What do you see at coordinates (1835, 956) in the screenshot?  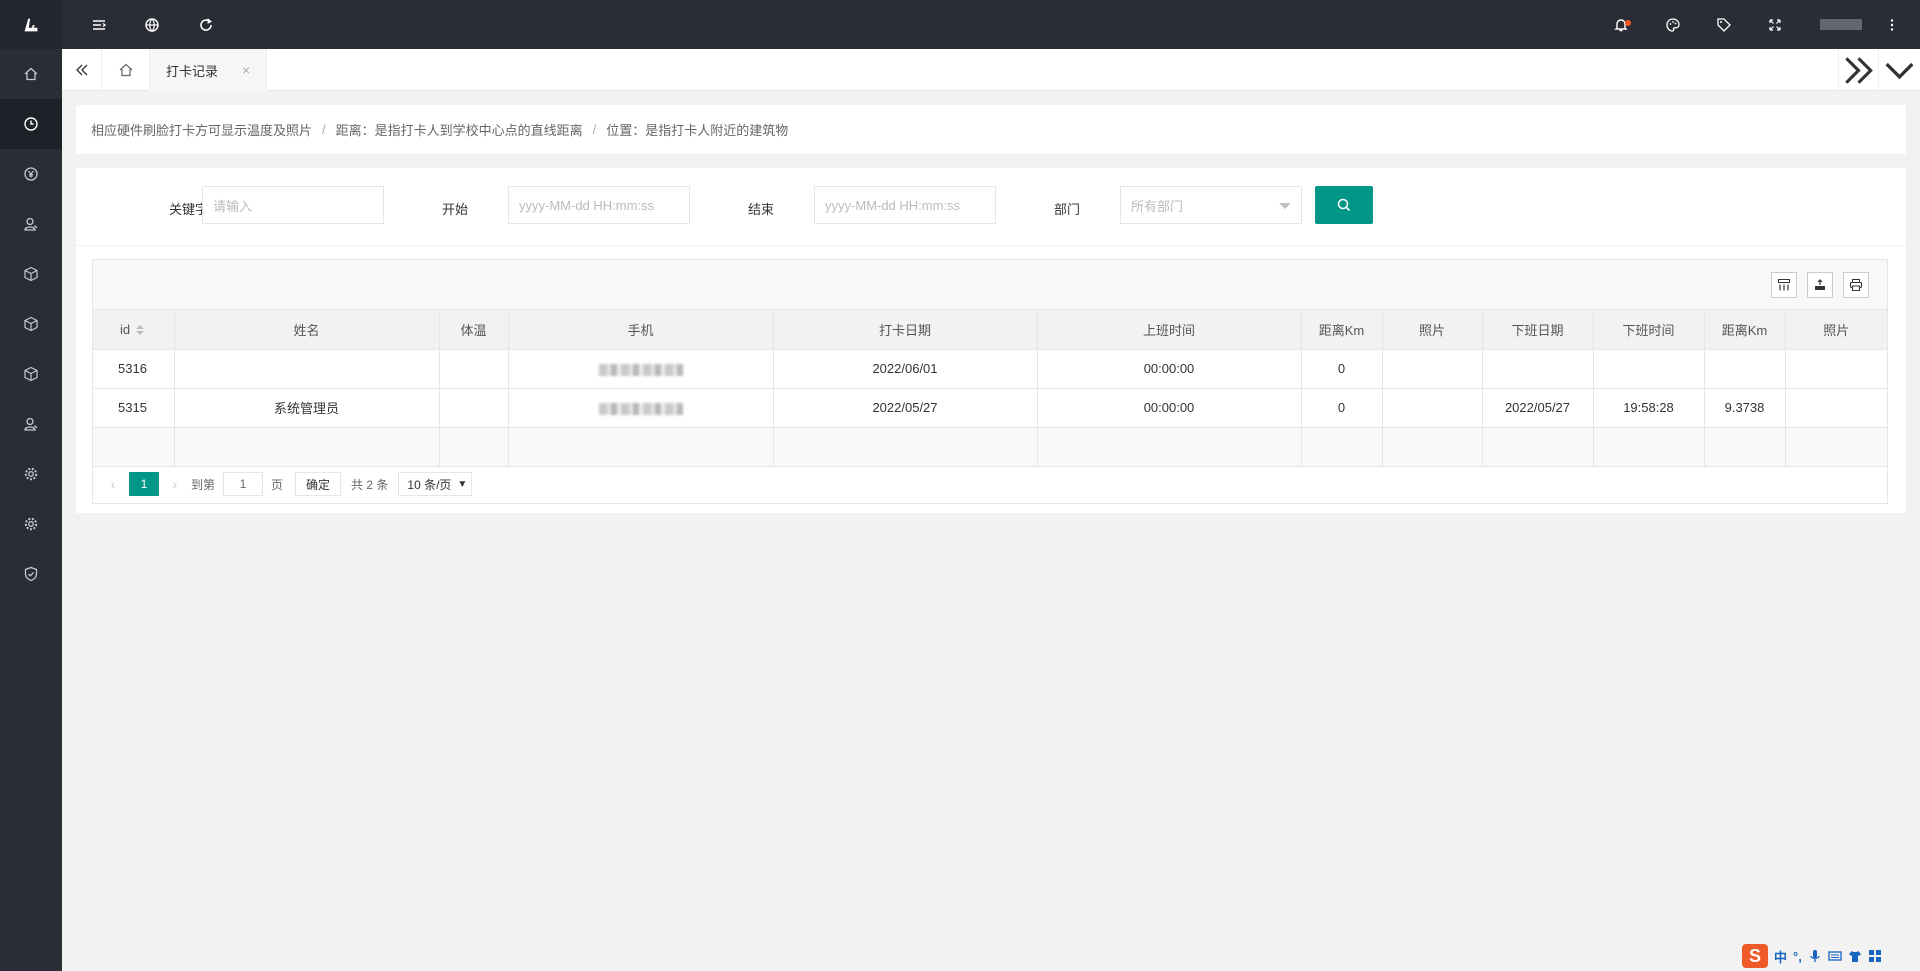 I see `keyboard-icon` at bounding box center [1835, 956].